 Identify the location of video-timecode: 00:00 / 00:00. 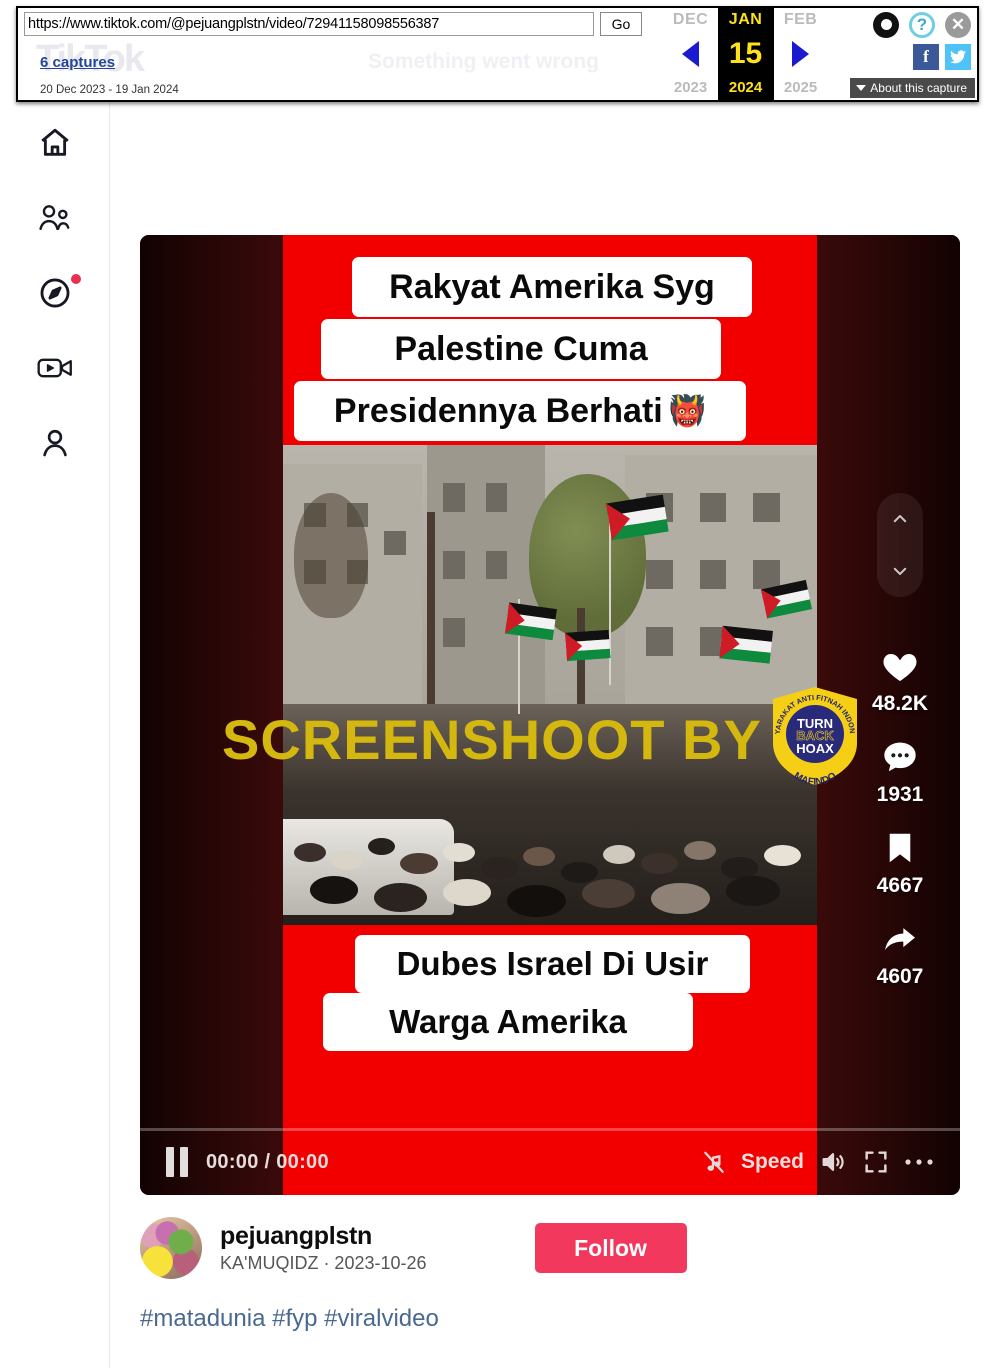
(267, 1161).